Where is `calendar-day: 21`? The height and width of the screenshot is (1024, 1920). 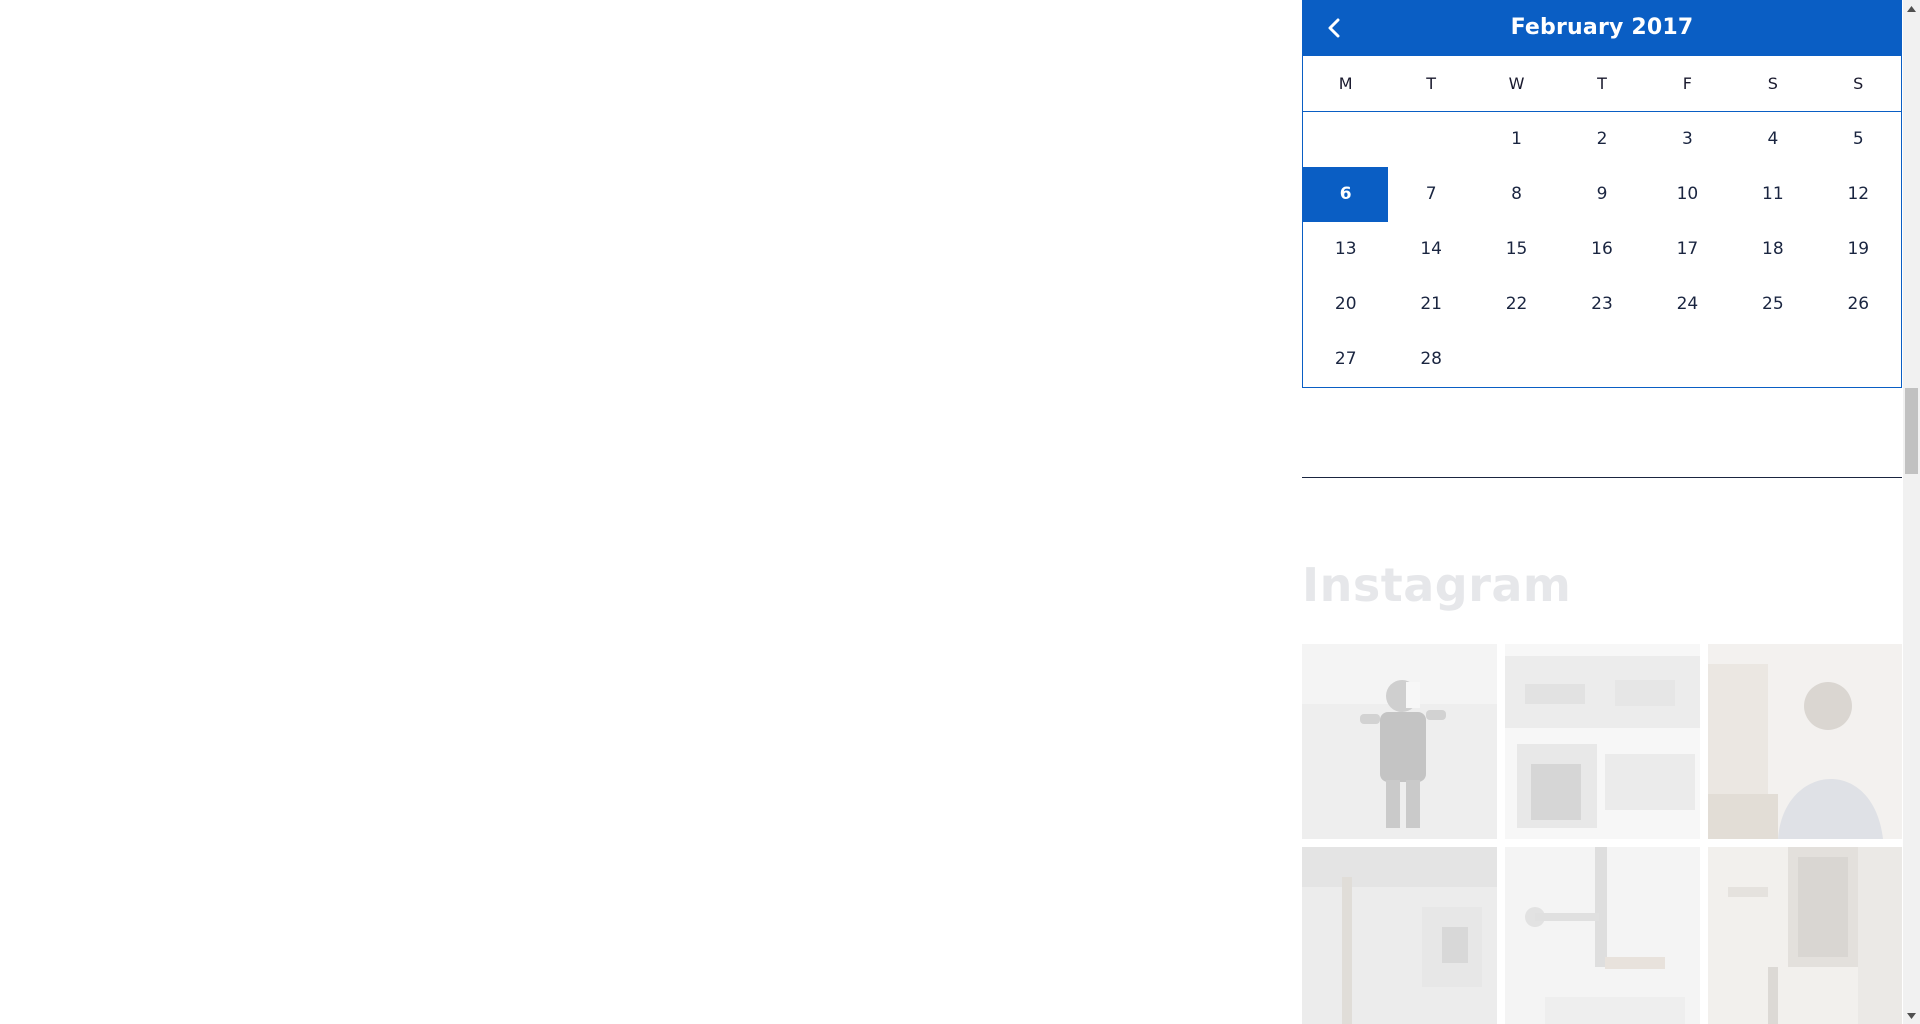
calendar-day: 21 is located at coordinates (1430, 304).